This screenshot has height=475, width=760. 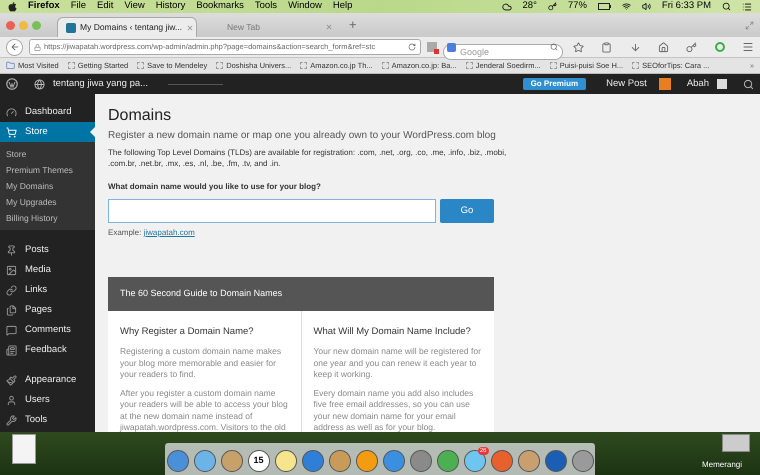 I want to click on sidebar-item: Feedback, so click(x=47, y=350).